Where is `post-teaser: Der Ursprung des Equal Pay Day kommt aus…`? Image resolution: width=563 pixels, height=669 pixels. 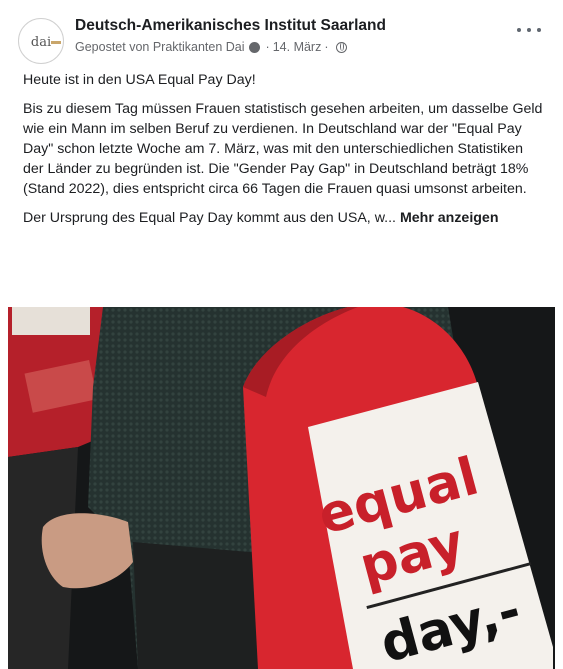
post-teaser: Der Ursprung des Equal Pay Day kommt aus… is located at coordinates (283, 218).